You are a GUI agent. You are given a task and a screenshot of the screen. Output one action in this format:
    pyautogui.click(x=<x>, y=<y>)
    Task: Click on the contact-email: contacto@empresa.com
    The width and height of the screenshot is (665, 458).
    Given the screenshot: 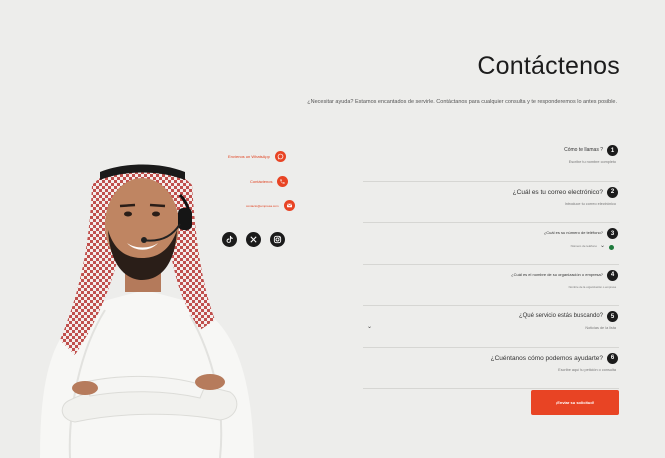 What is the action you would take?
    pyautogui.click(x=270, y=205)
    